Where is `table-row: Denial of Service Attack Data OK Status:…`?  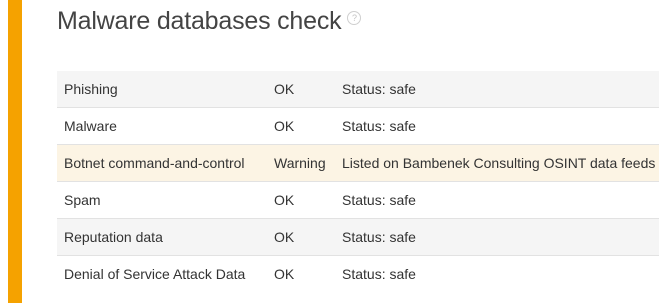 table-row: Denial of Service Attack Data OK Status:… is located at coordinates (358, 273).